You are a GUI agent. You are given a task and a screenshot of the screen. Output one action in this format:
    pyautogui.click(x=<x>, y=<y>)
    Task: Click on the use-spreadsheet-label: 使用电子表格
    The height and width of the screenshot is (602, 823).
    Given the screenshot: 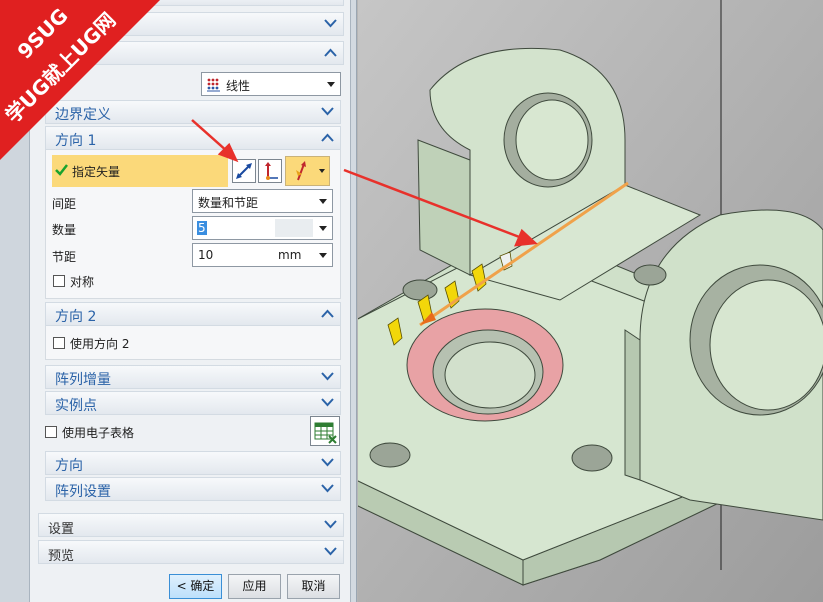 What is the action you would take?
    pyautogui.click(x=98, y=433)
    